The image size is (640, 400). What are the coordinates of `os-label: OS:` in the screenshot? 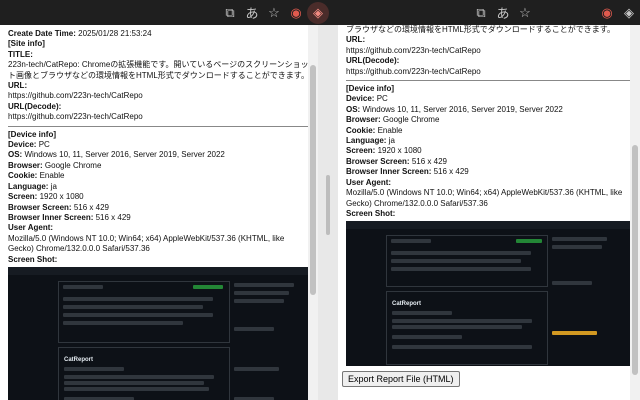 It's located at (353, 109).